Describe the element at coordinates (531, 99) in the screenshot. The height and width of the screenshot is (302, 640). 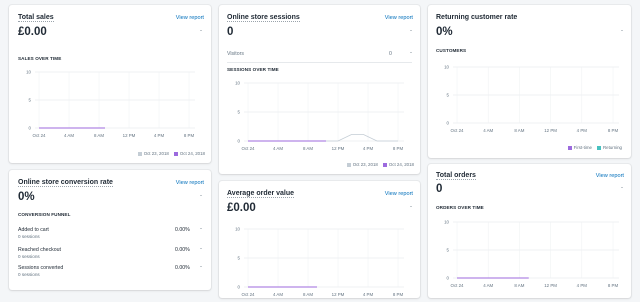
I see `customers-chart: 10 5 0Oct 24 4 AM 8 AM 12 PM 4 PM 8 PM` at that location.